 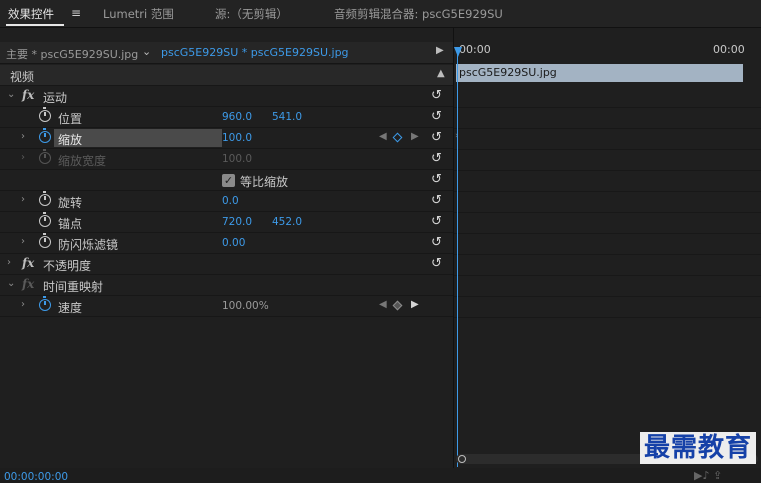 I want to click on ruler-end-label: 00:00, so click(x=729, y=49).